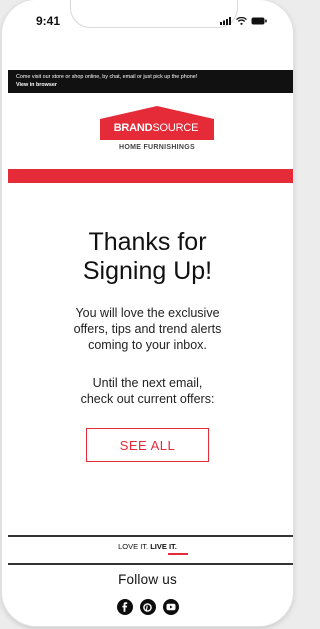  Describe the element at coordinates (170, 607) in the screenshot. I see `youtube-icon` at that location.